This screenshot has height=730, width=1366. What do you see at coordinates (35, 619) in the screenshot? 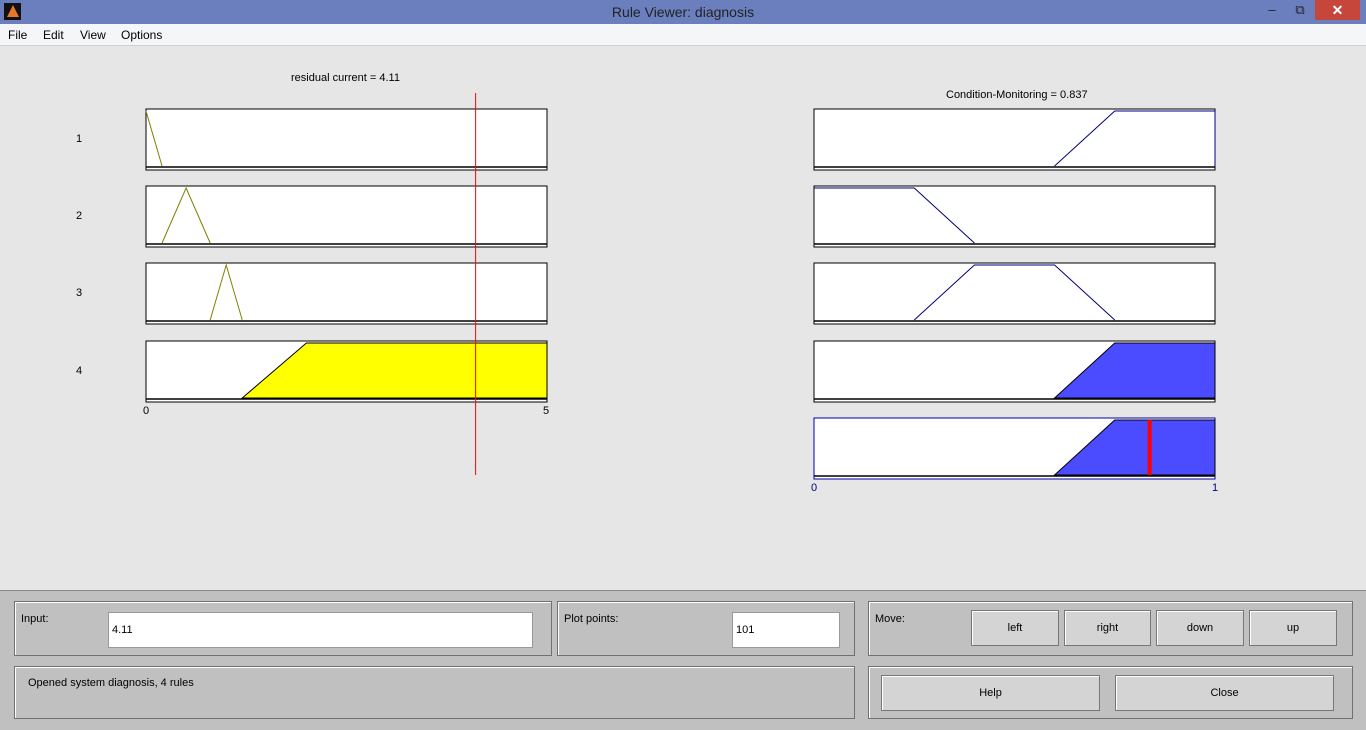
I see `input-label: Input:` at bounding box center [35, 619].